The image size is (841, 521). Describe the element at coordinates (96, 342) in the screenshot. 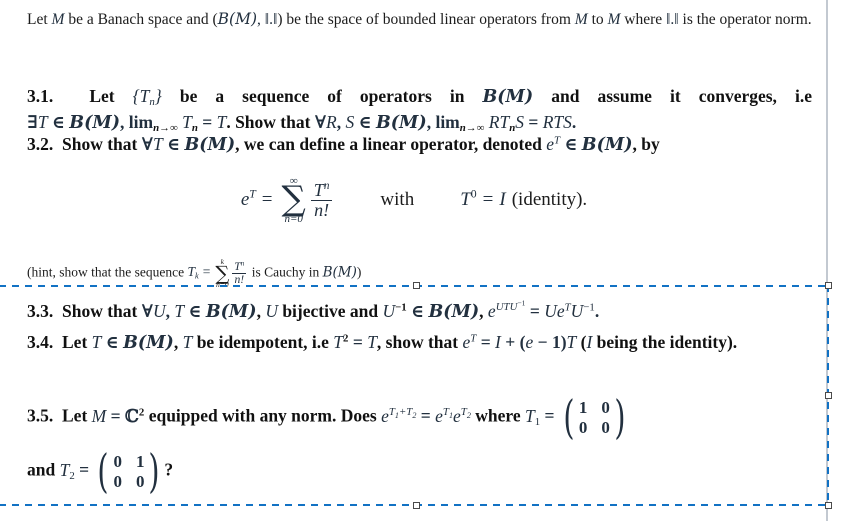

I see `item-3-4-T: T` at that location.